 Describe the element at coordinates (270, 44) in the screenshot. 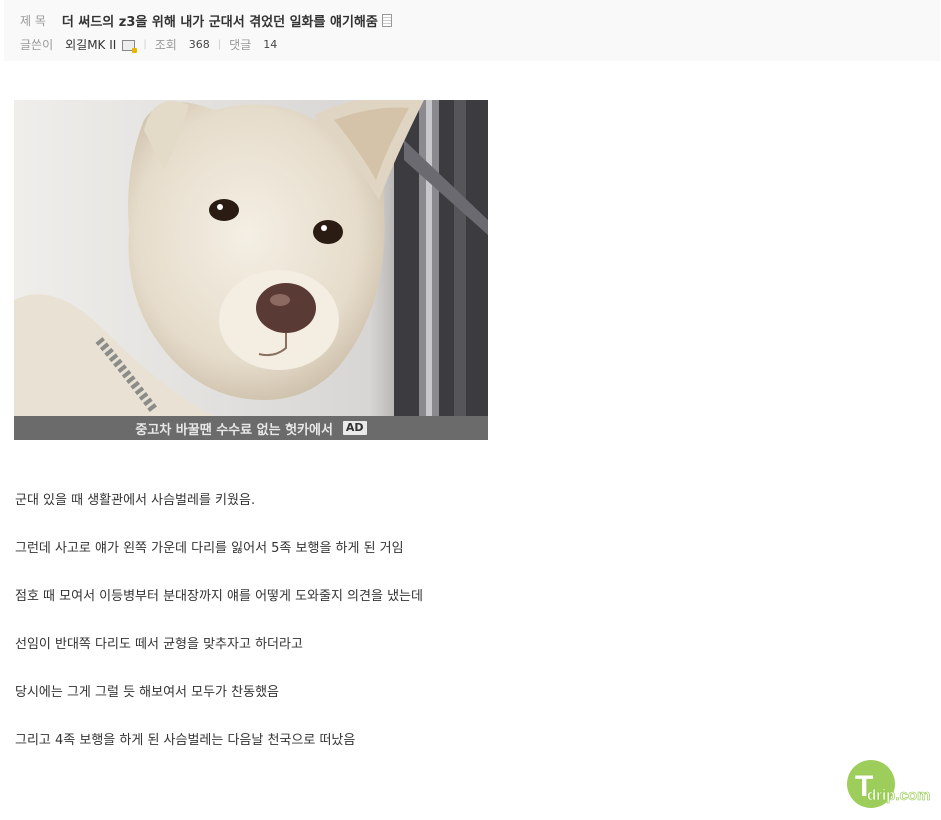

I see `comments-count: 14` at that location.